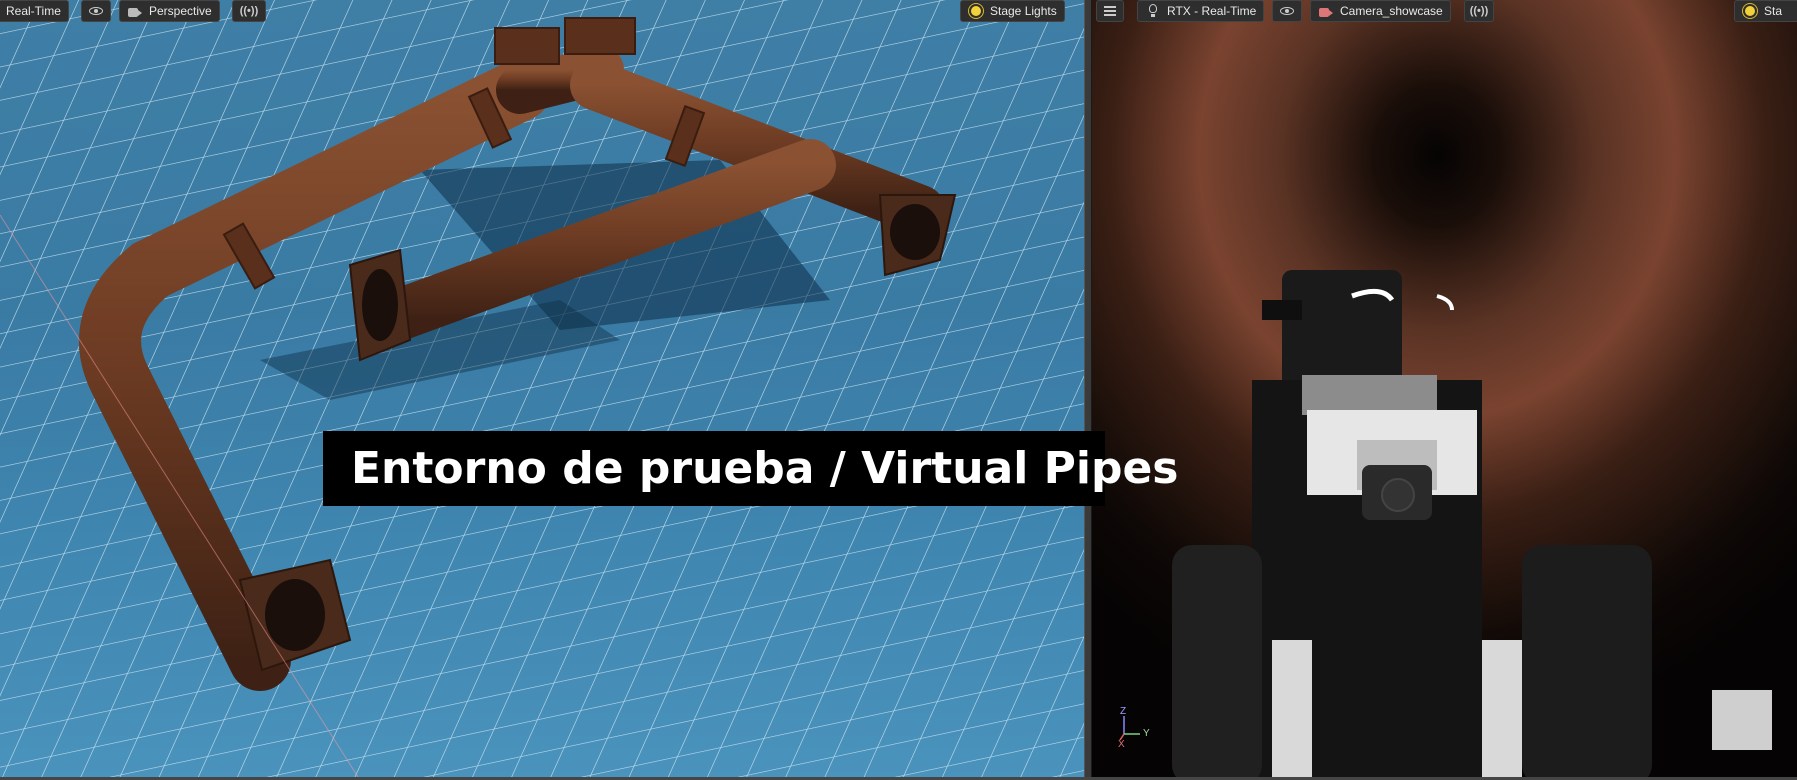 This screenshot has width=1797, height=780. I want to click on camera-label: Perspective, so click(180, 11).